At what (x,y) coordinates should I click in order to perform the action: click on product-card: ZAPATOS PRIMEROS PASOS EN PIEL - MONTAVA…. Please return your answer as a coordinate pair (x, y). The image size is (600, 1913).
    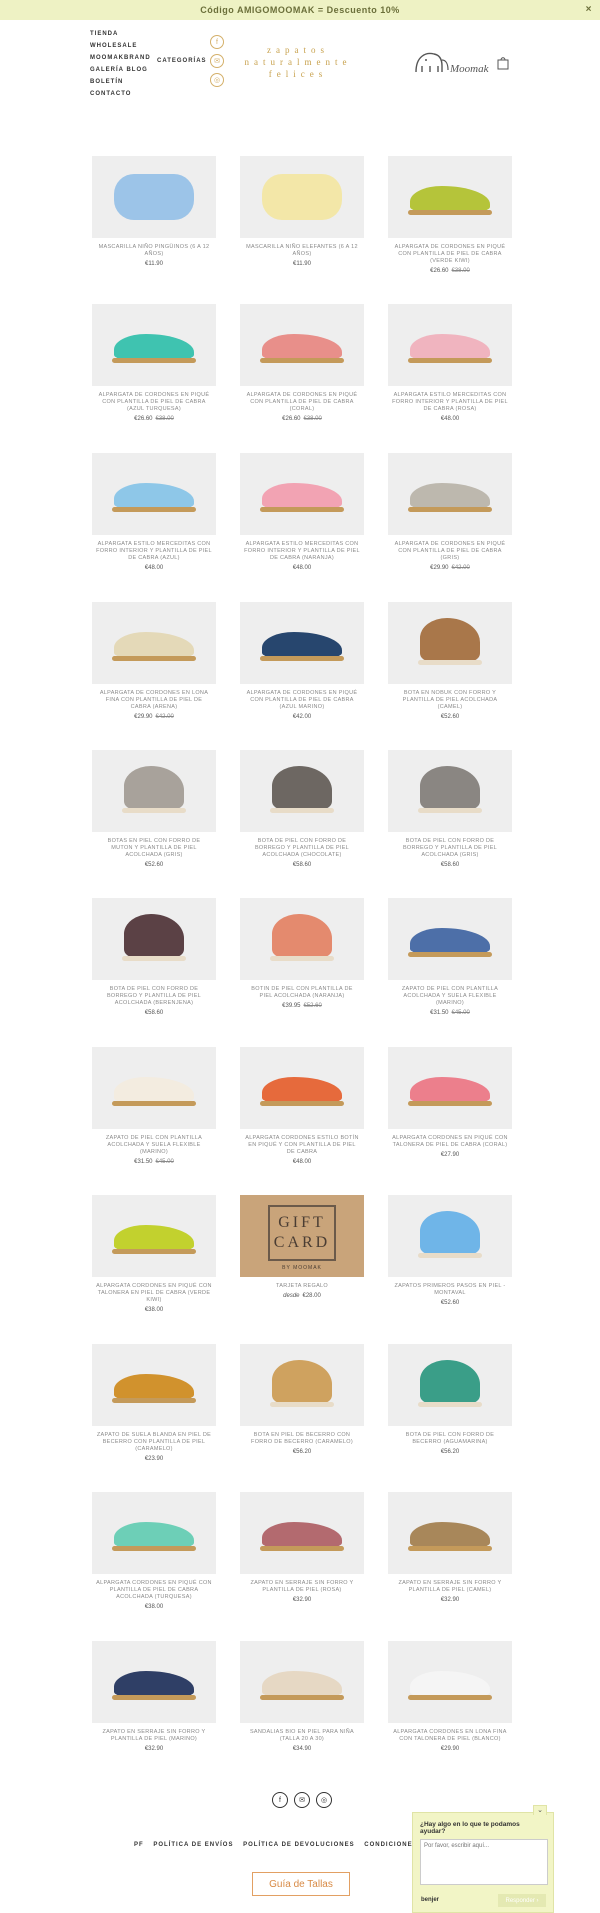
    Looking at the image, I should click on (450, 1250).